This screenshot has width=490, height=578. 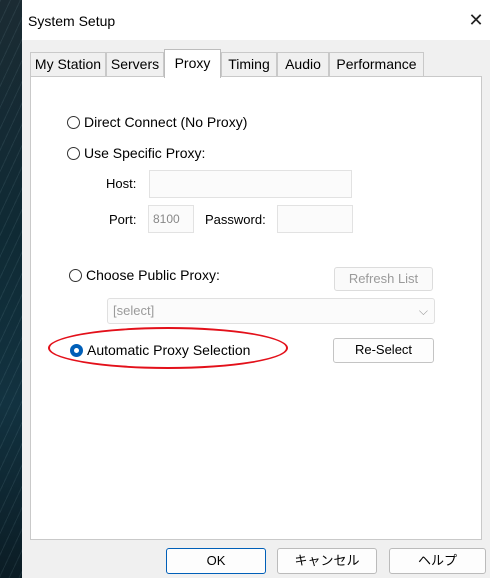 What do you see at coordinates (250, 184) in the screenshot?
I see `host-input` at bounding box center [250, 184].